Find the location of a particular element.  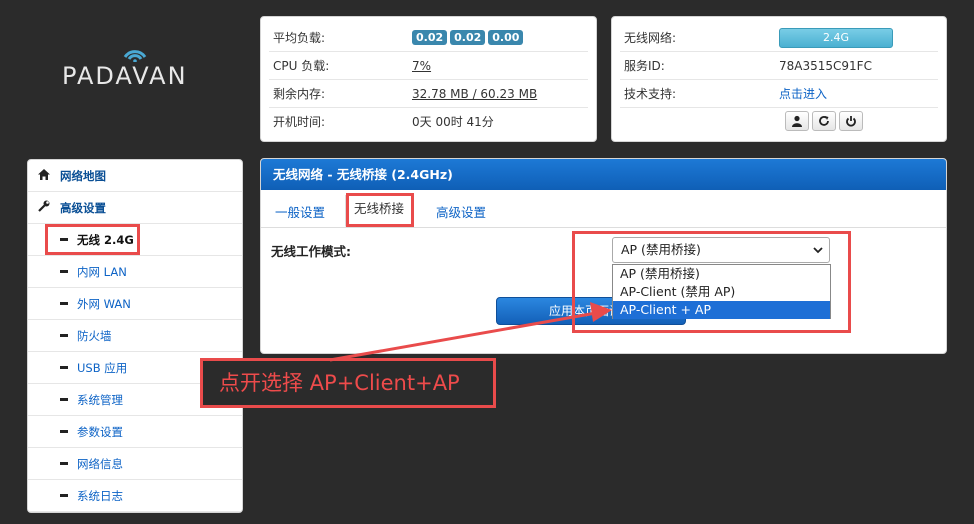

mem-value: 32.78 MB / 60.23 MB is located at coordinates (500, 94).